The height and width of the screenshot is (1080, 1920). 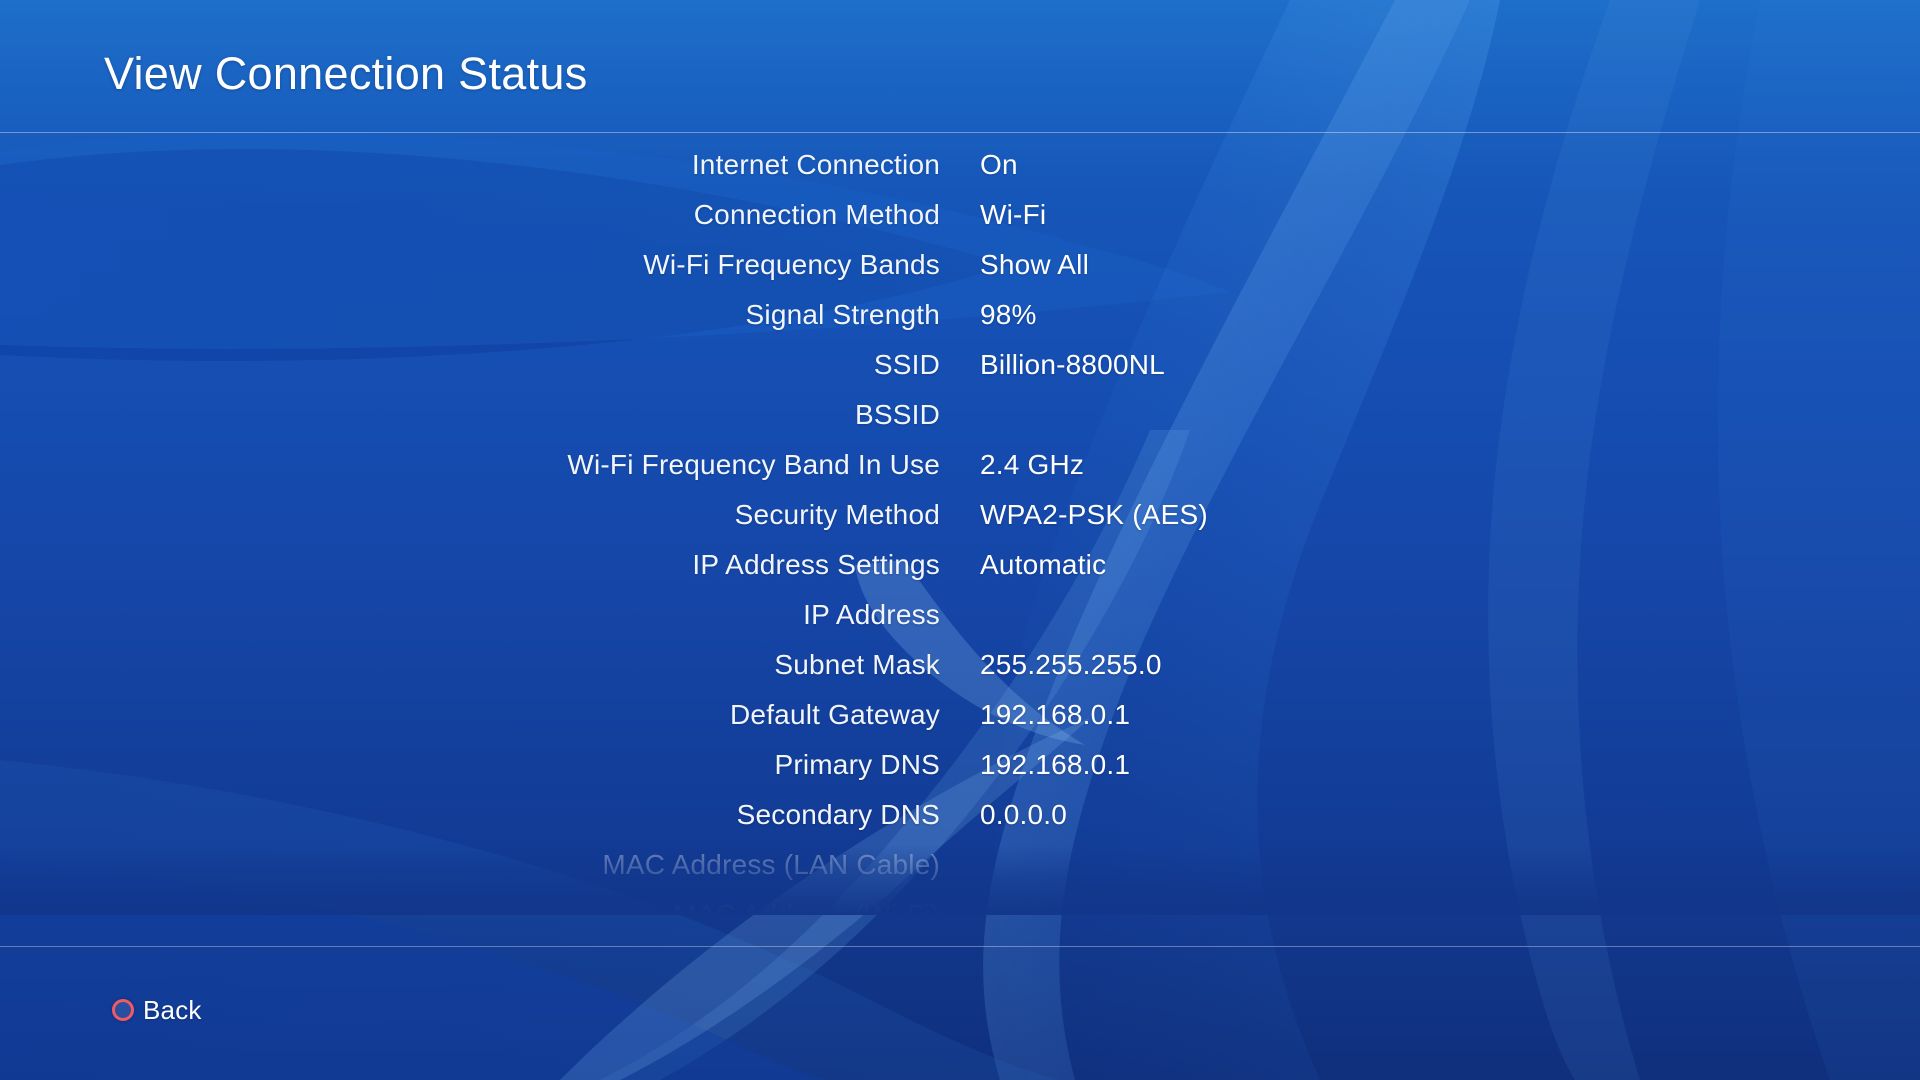 I want to click on status-row-label: MAC Address (LAN Cable), so click(x=771, y=864).